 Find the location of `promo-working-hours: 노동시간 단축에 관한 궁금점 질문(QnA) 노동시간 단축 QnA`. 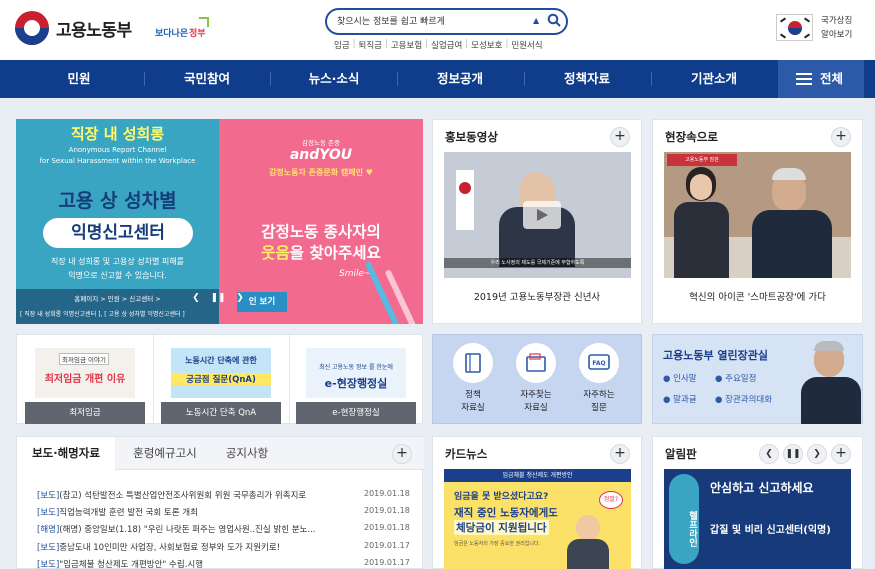

promo-working-hours: 노동시간 단축에 관한 궁금점 질문(QnA) 노동시간 단축 QnA is located at coordinates (221, 379).